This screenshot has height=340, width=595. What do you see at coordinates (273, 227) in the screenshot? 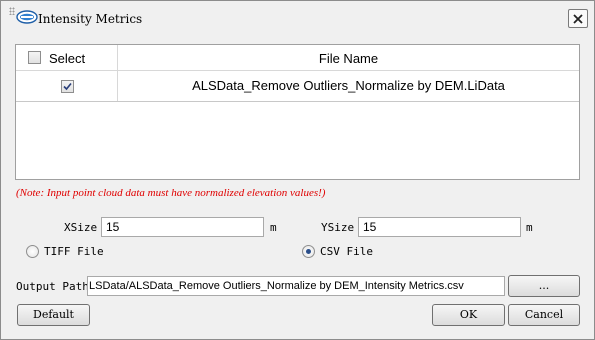
I see `xsize-unit: m` at bounding box center [273, 227].